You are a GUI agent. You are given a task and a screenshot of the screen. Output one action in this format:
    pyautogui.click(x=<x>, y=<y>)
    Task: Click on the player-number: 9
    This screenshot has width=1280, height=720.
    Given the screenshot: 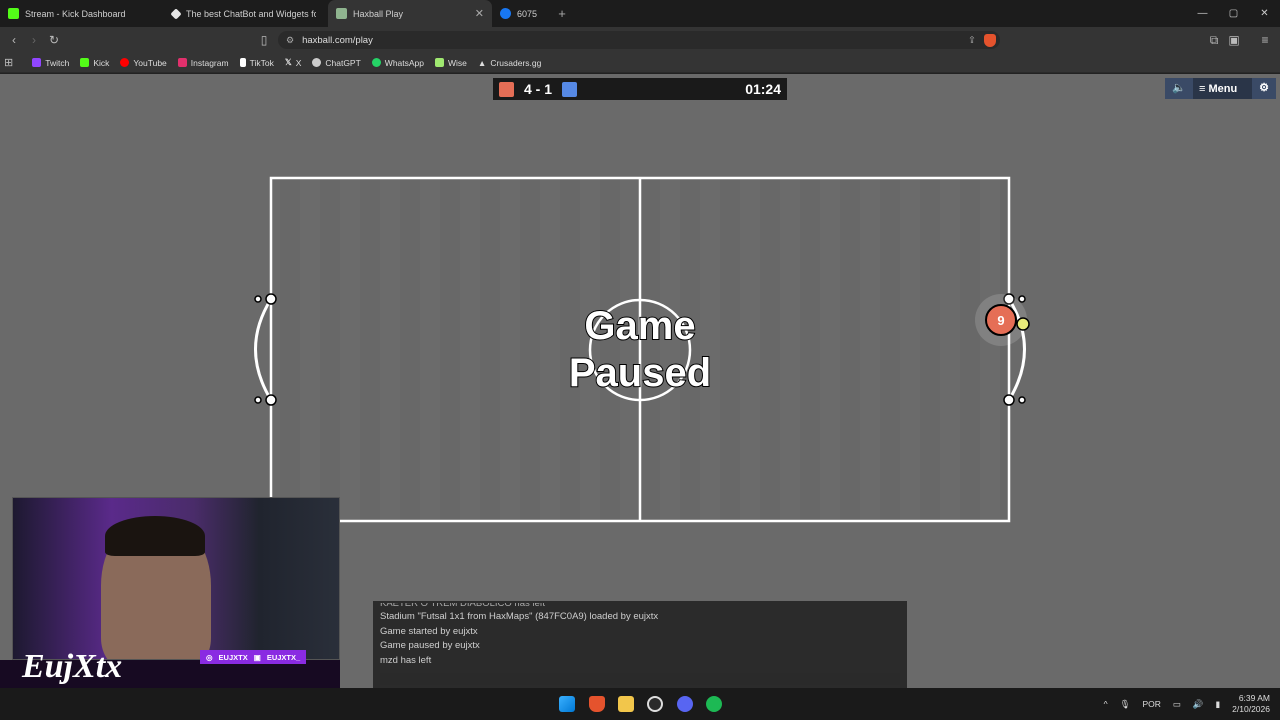 What is the action you would take?
    pyautogui.click(x=1000, y=320)
    